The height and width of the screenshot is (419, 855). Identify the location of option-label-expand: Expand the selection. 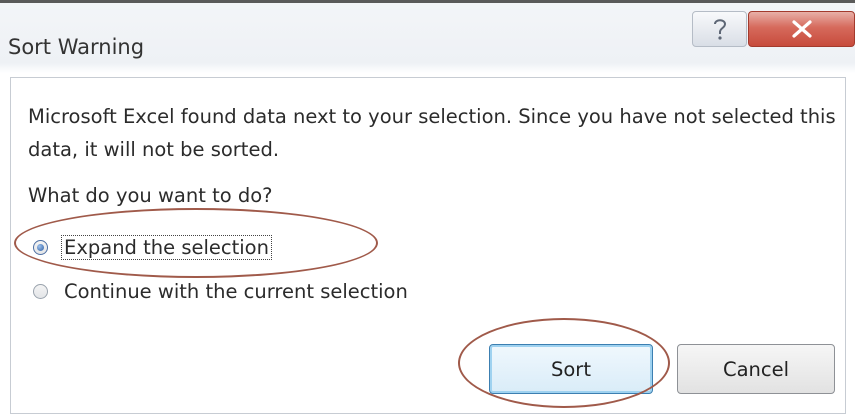
(166, 247).